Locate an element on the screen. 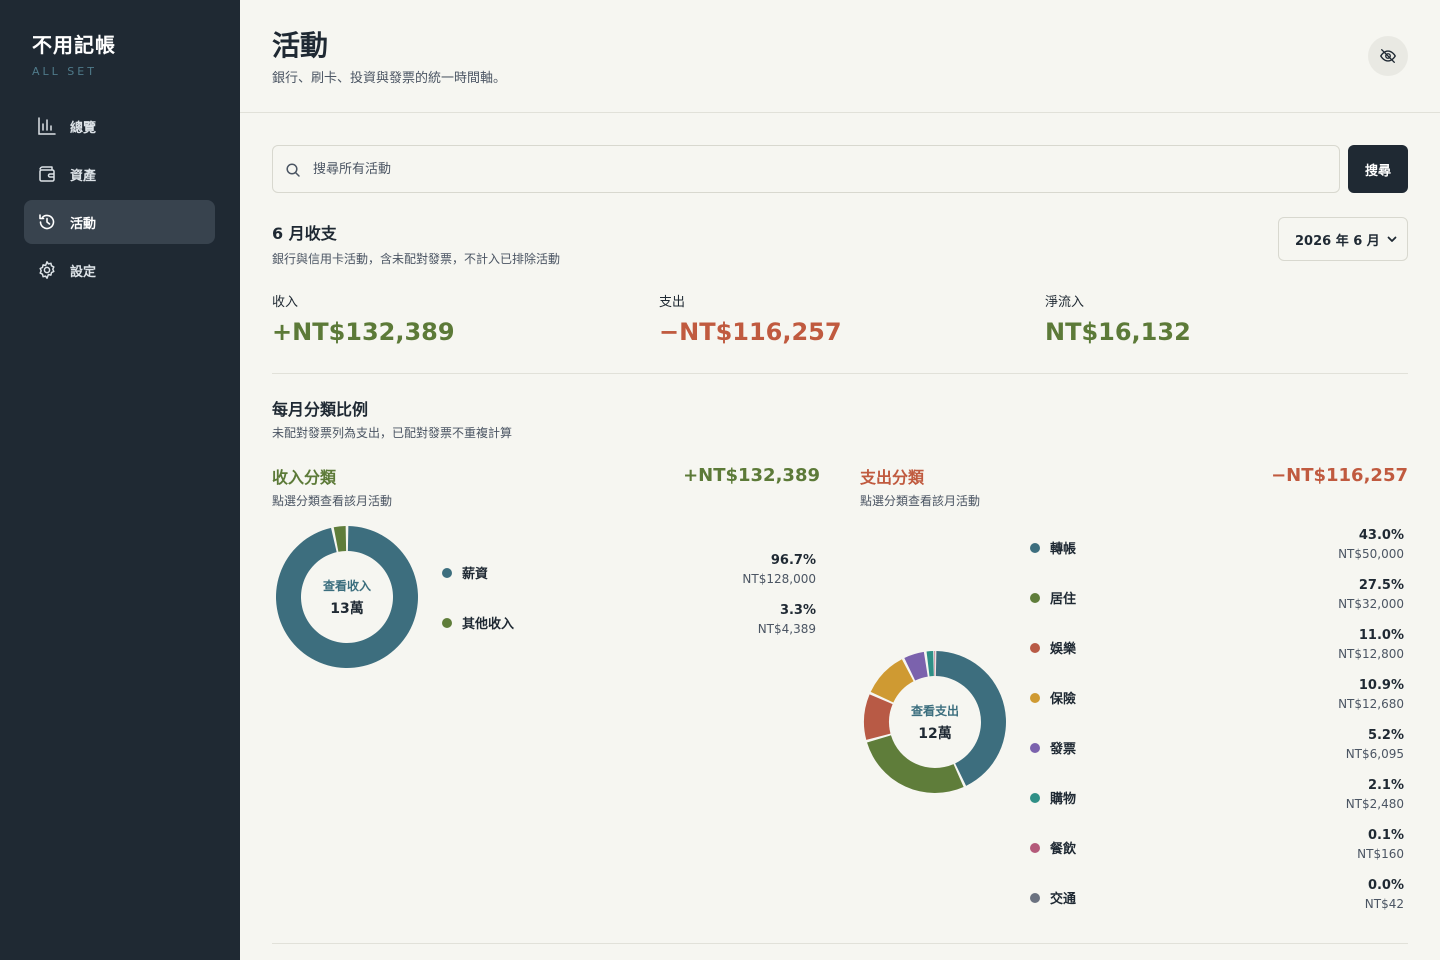  legend-amount: NT$6,095 is located at coordinates (1374, 754).